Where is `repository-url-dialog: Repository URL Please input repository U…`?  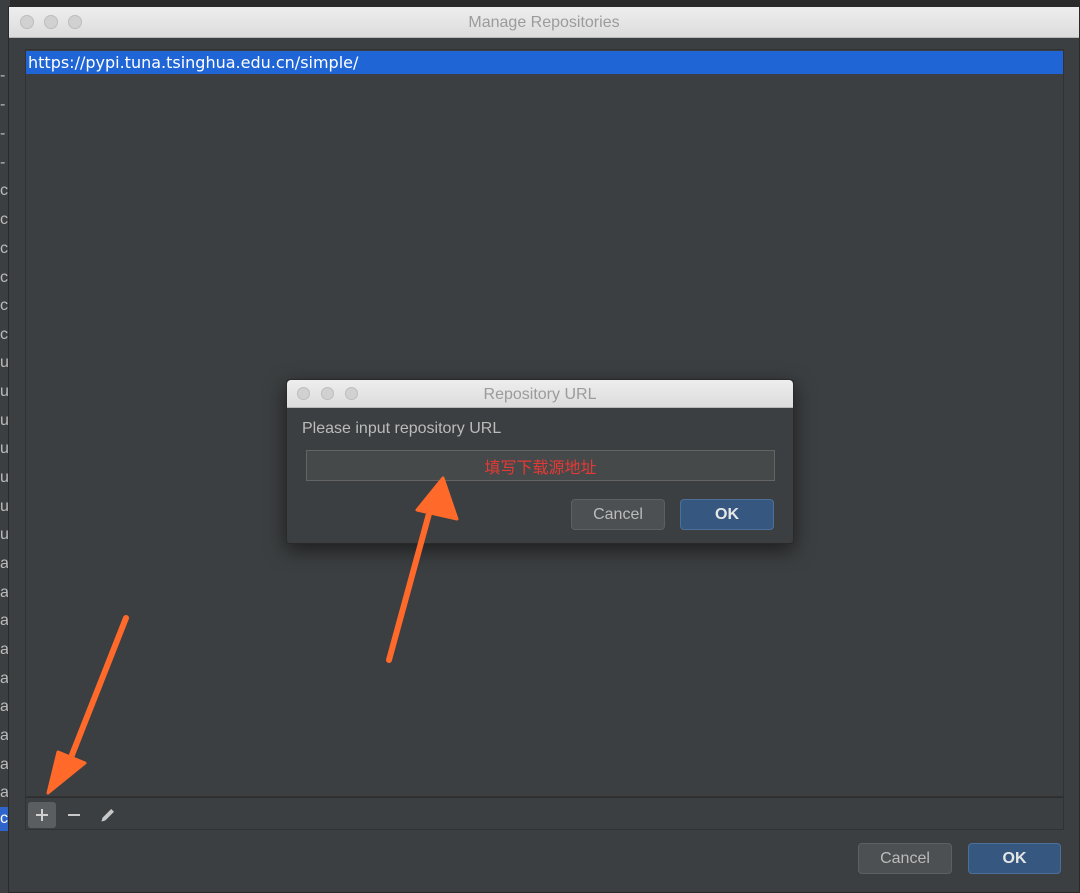 repository-url-dialog: Repository URL Please input repository U… is located at coordinates (540, 461).